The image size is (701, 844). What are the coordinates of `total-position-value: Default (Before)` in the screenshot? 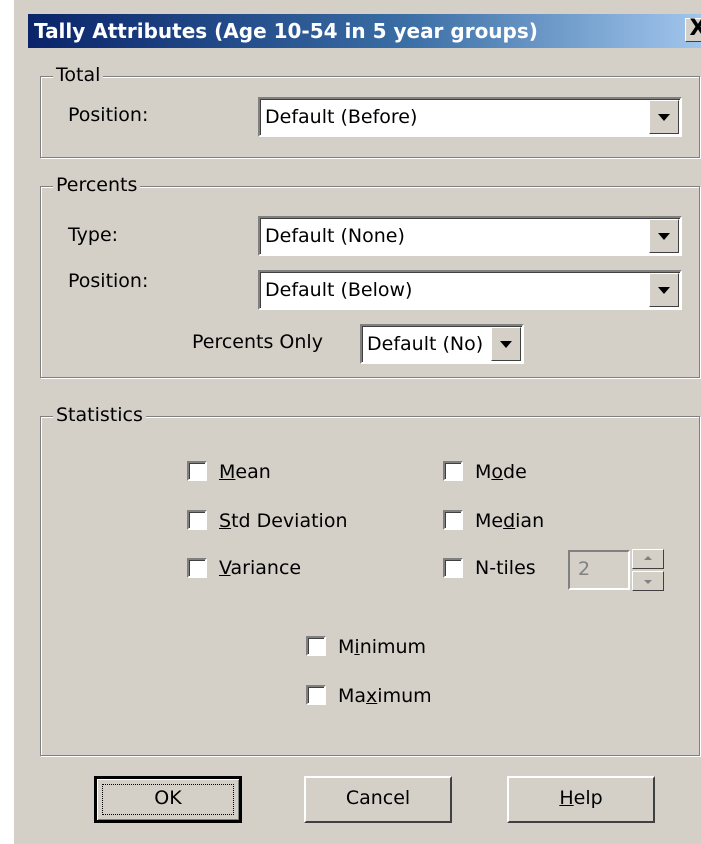 It's located at (341, 117).